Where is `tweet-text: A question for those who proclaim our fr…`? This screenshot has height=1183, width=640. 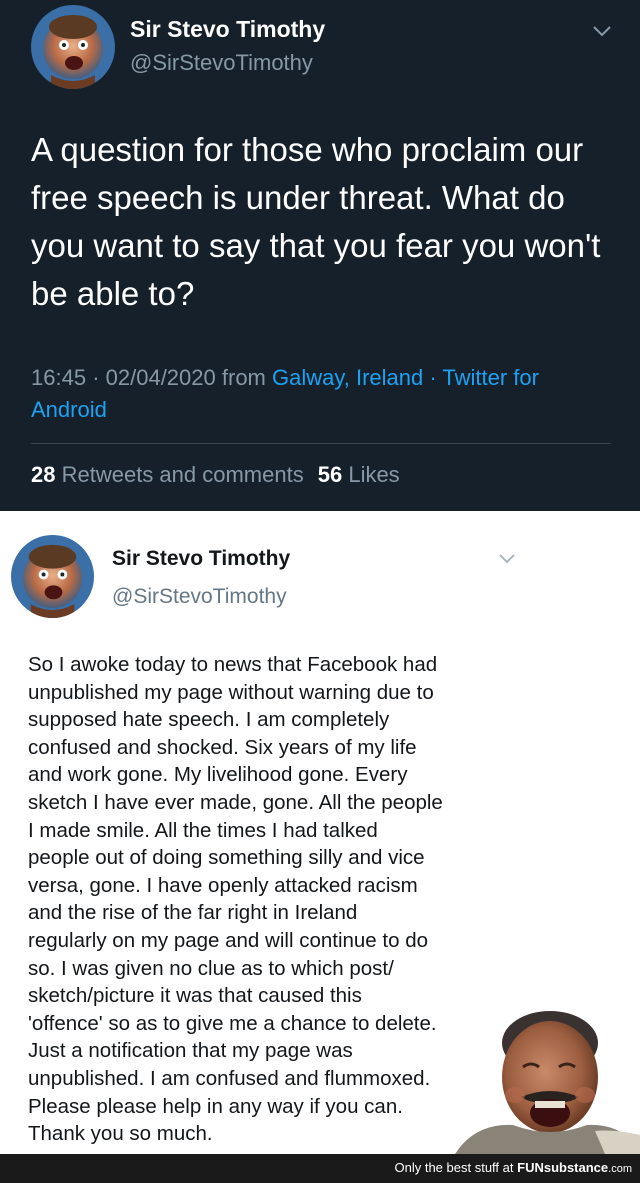 tweet-text: A question for those who proclaim our fr… is located at coordinates (316, 221).